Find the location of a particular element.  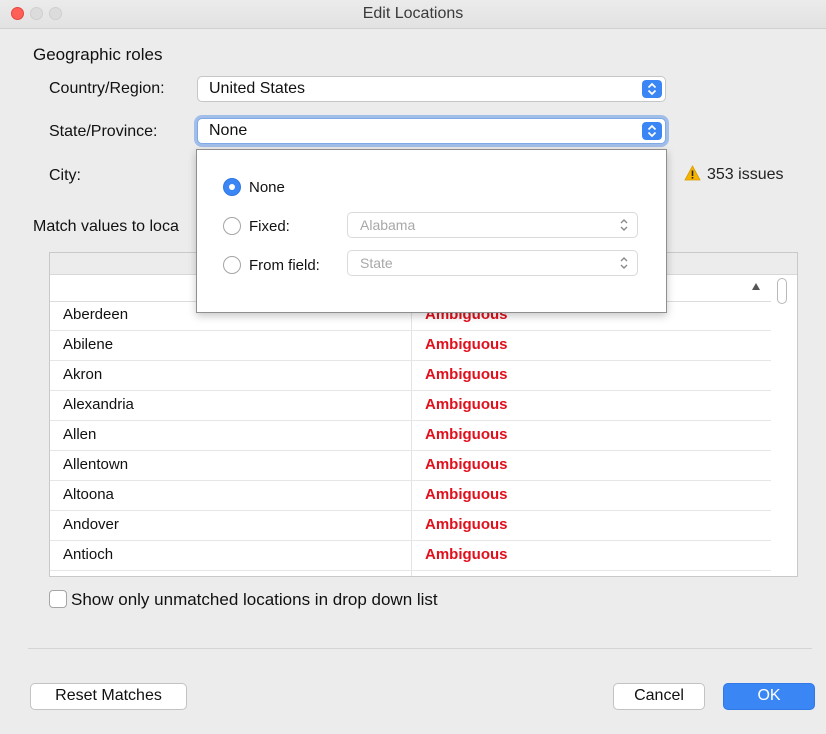

issues-indicator: 353 issues is located at coordinates (734, 174).